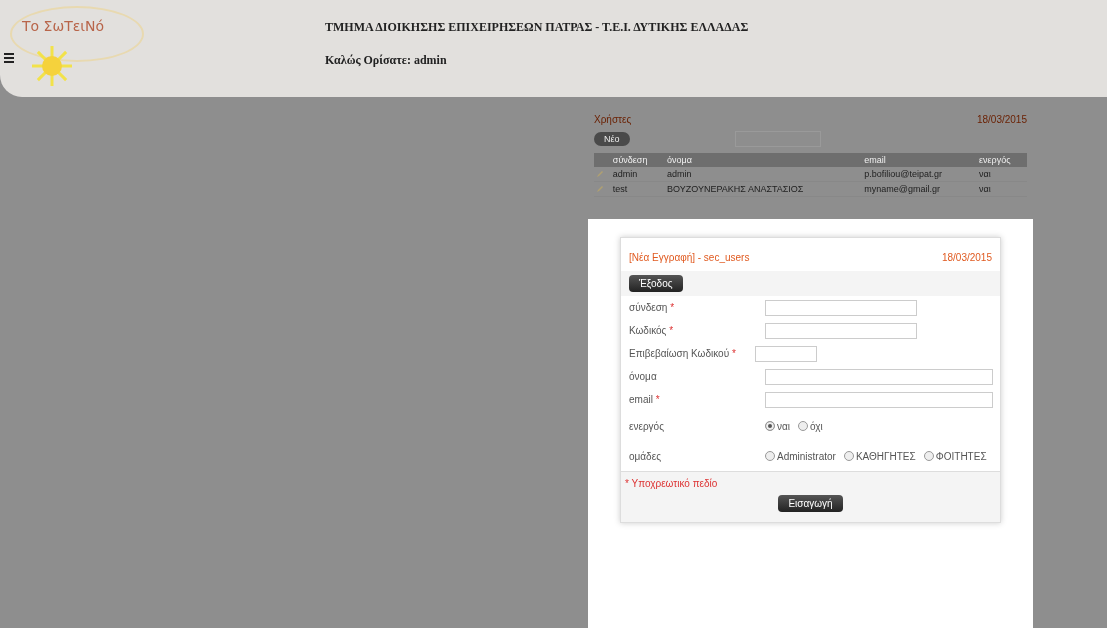  I want to click on required-note: * Υποχρεωτικό πεδίο, so click(671, 483).